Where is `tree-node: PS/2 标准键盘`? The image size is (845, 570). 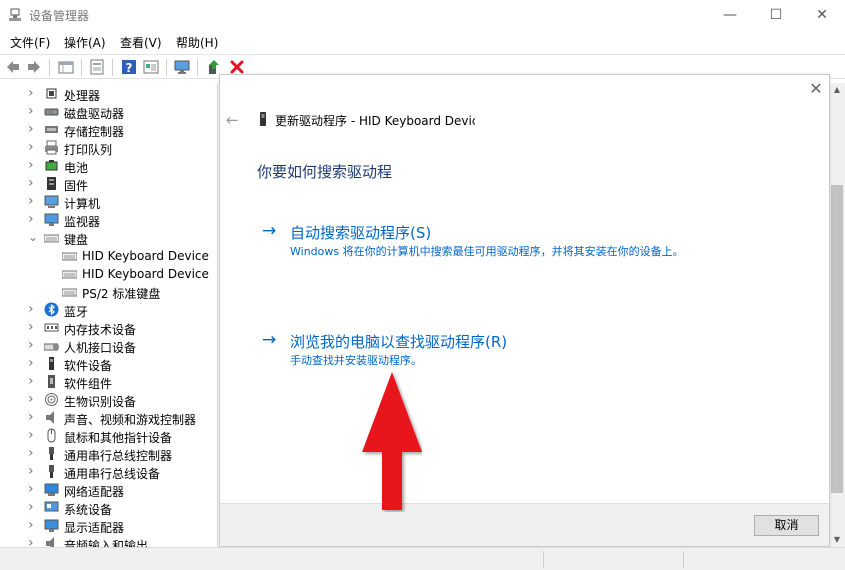 tree-node: PS/2 标准键盘 is located at coordinates (108, 292).